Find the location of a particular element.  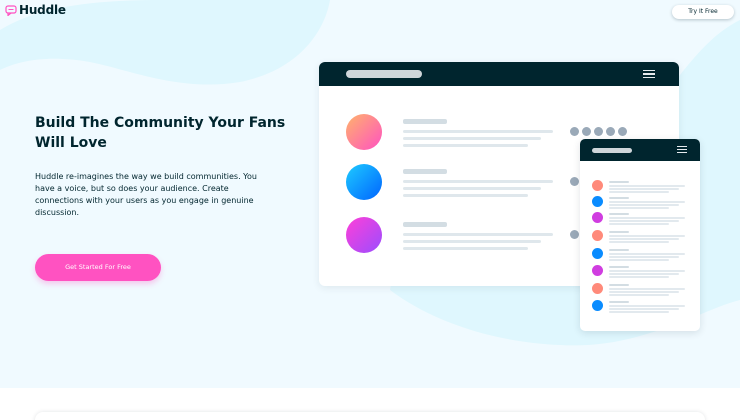

feature-card is located at coordinates (370, 416).